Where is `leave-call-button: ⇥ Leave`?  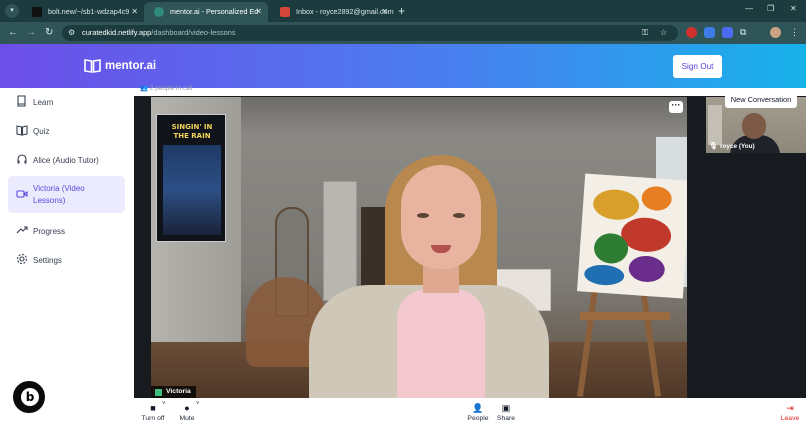 leave-call-button: ⇥ Leave is located at coordinates (790, 411).